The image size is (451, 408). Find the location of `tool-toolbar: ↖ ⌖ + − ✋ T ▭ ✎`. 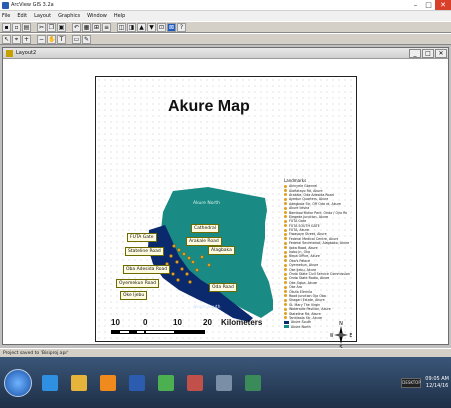

tool-toolbar: ↖ ⌖ + − ✋ T ▭ ✎ is located at coordinates (225, 39).